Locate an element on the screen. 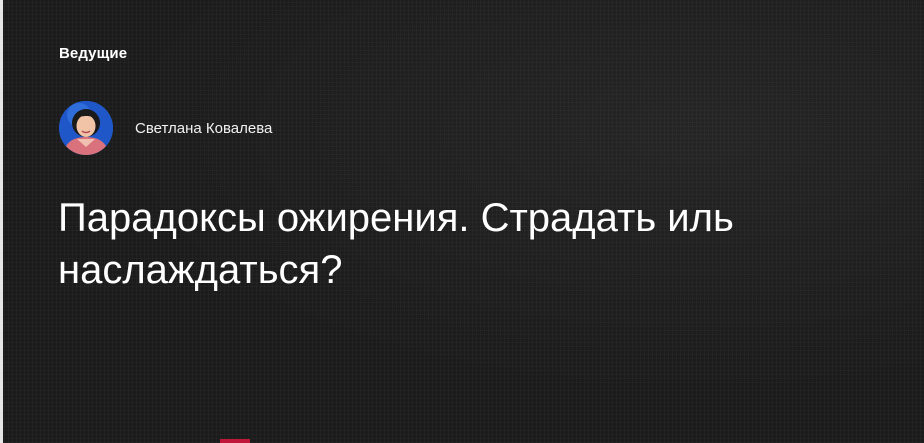  host-card: Светлана Ковалева is located at coordinates (165, 128).